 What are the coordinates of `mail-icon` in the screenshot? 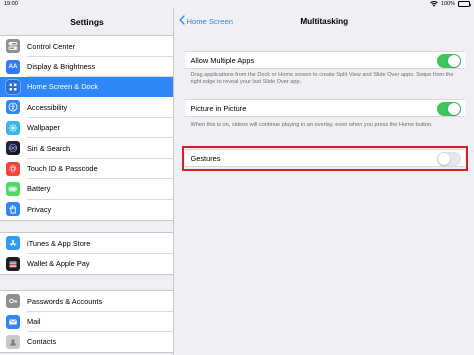 It's located at (13, 321).